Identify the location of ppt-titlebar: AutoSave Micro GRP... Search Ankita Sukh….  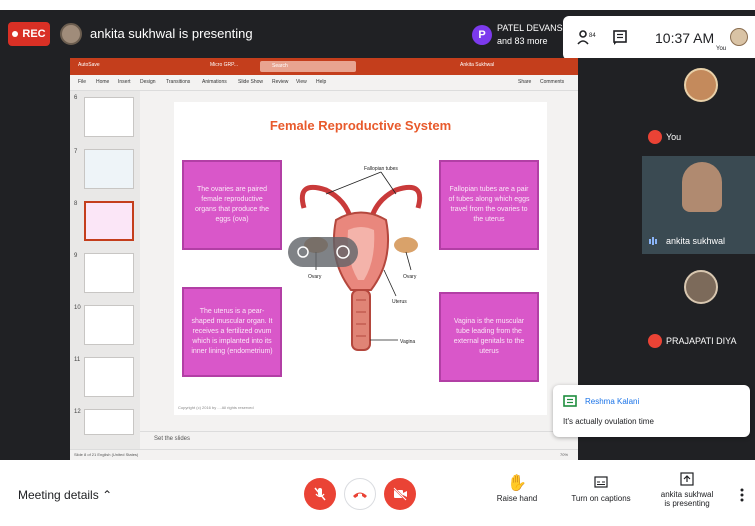
(324, 66).